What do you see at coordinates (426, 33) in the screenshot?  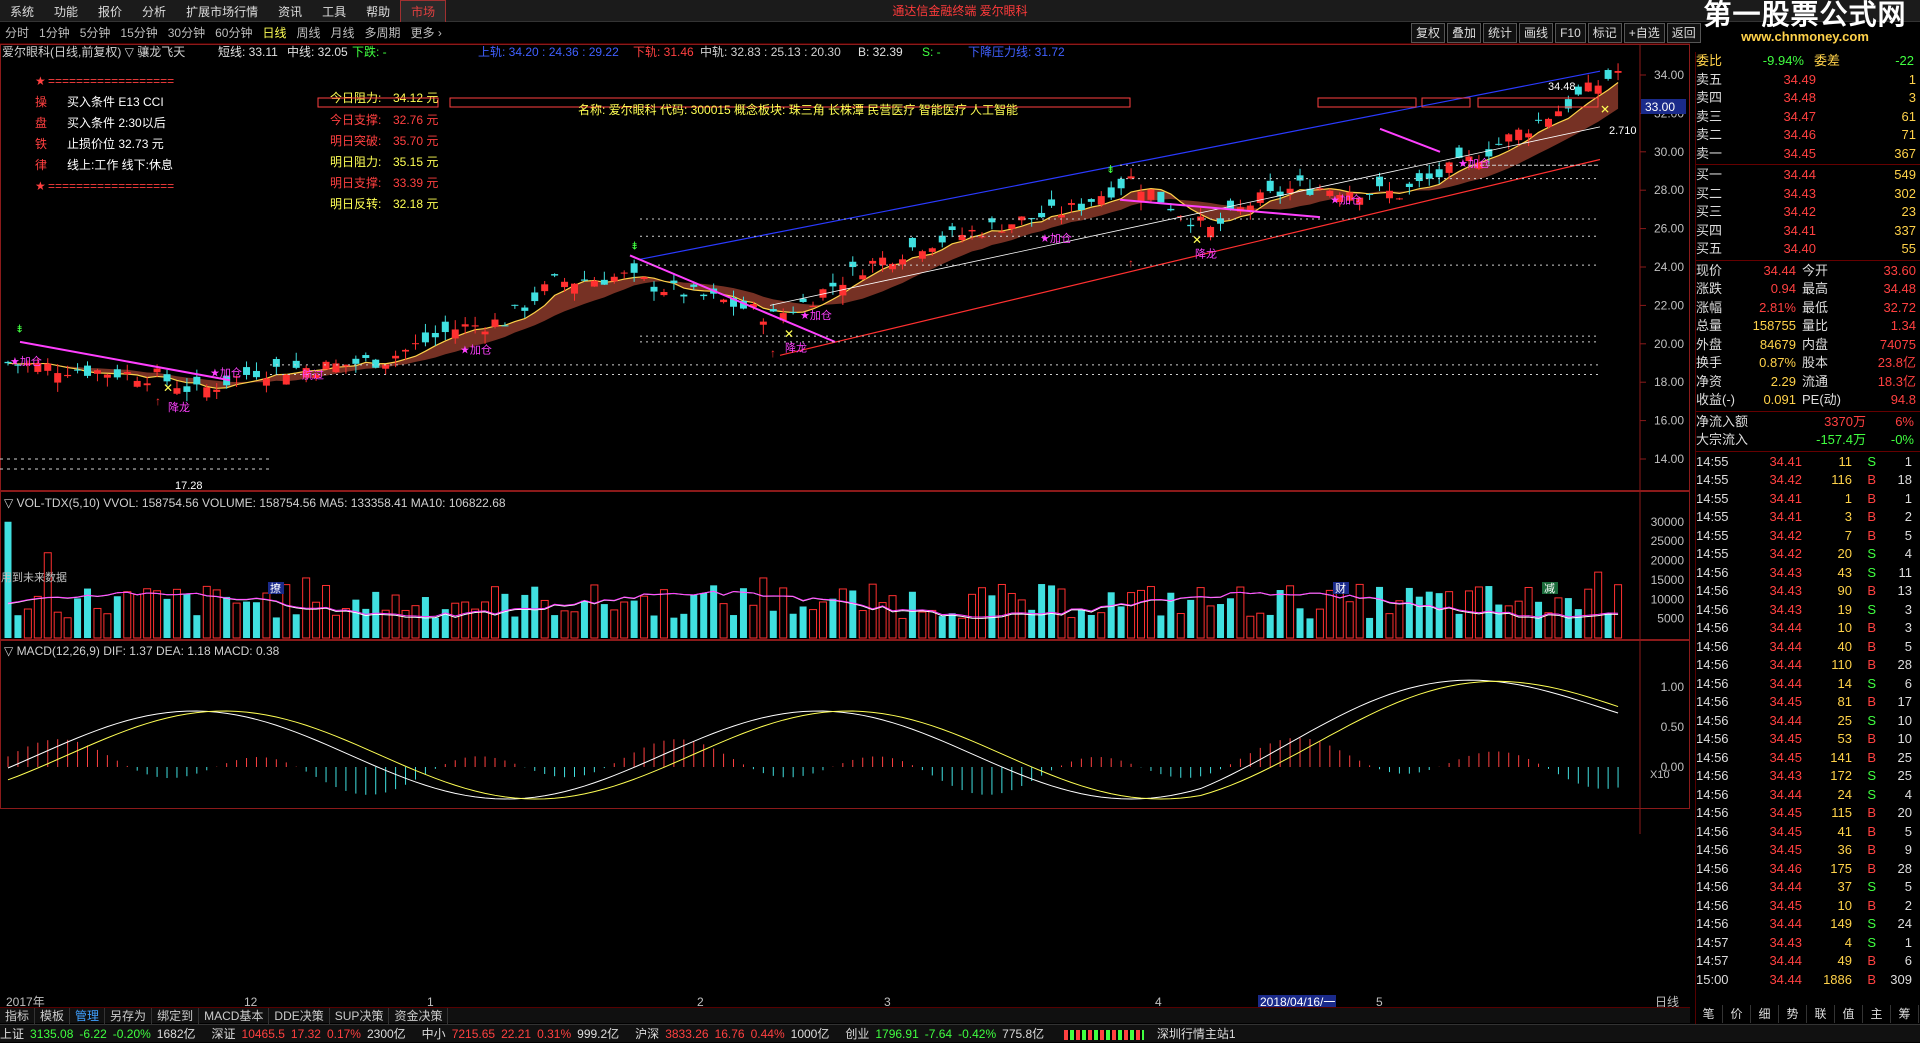 I see `period-more: 更多 ›` at bounding box center [426, 33].